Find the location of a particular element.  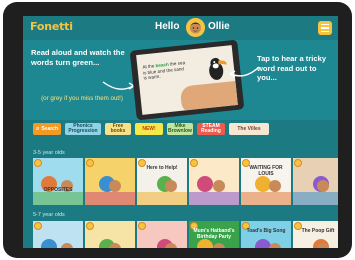

hero-left-subtext: (or grey if you miss them out!) is located at coordinates (82, 98).